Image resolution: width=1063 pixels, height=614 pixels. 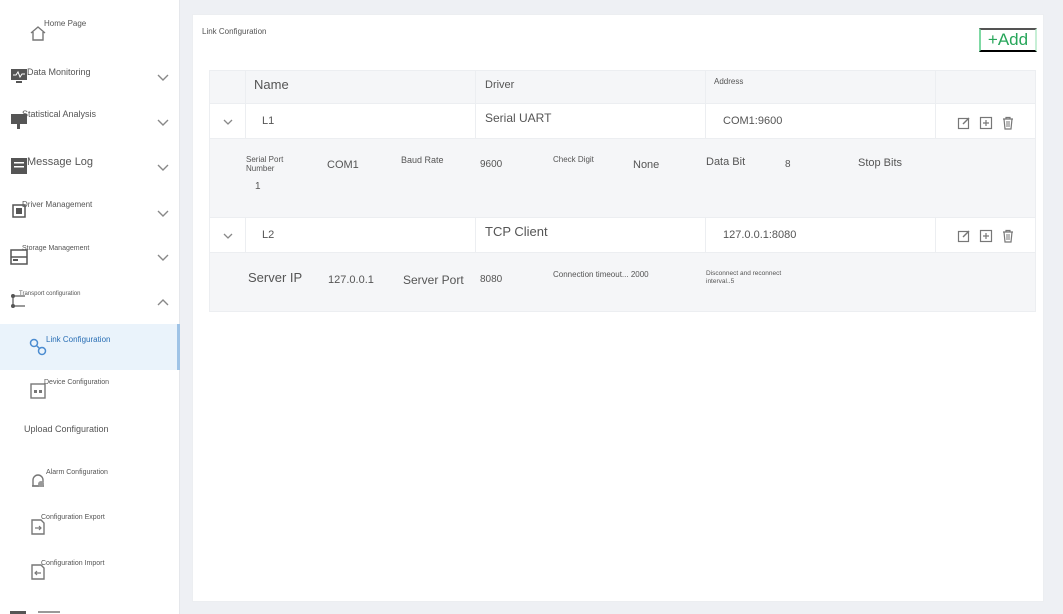 What do you see at coordinates (880, 163) in the screenshot?
I see `stop-bits-label: Stop Bits` at bounding box center [880, 163].